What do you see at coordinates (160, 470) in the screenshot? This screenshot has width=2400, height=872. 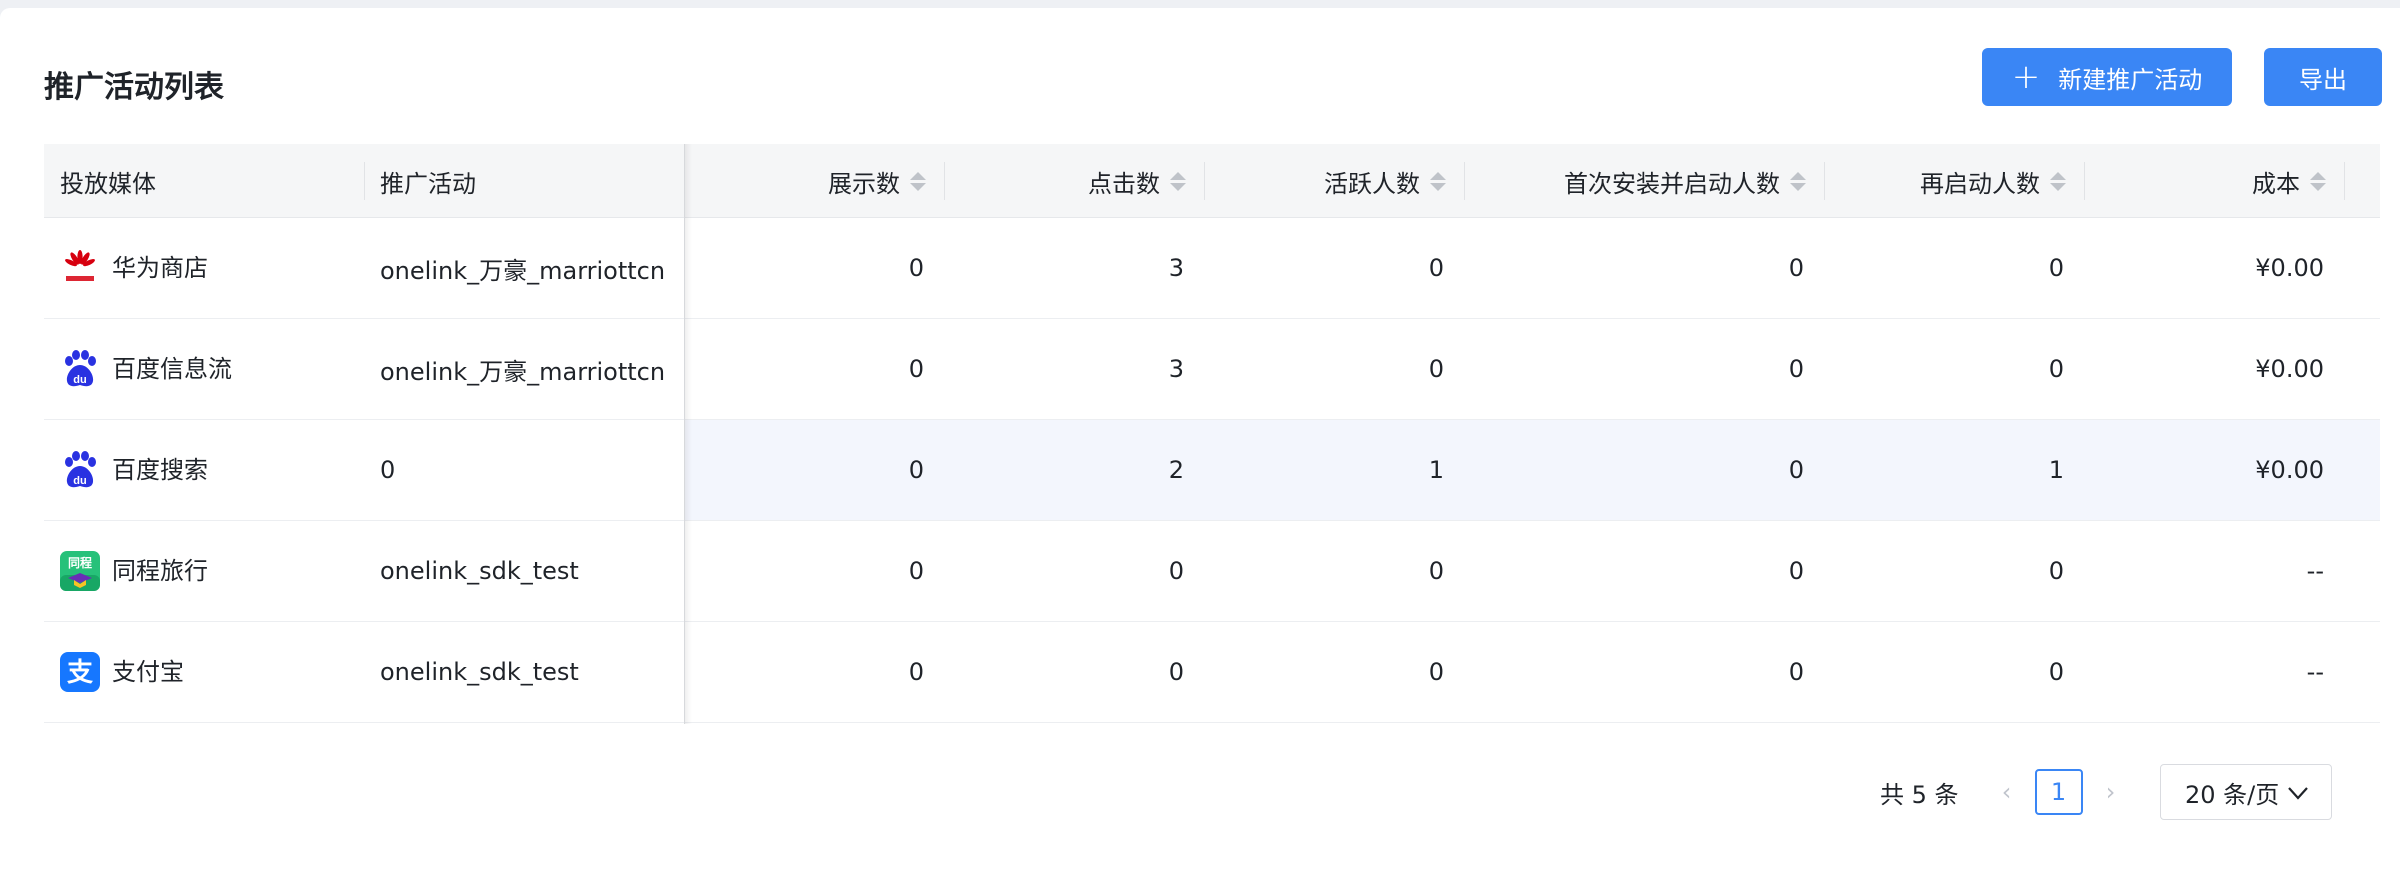 I see `media-name: 百度搜索` at bounding box center [160, 470].